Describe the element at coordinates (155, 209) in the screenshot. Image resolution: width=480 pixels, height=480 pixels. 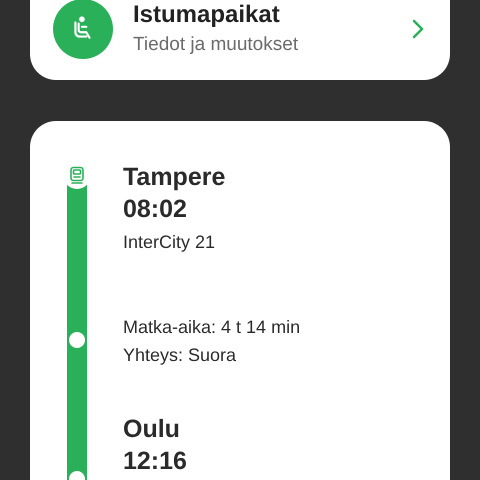
I see `departure-time: 08:02` at that location.